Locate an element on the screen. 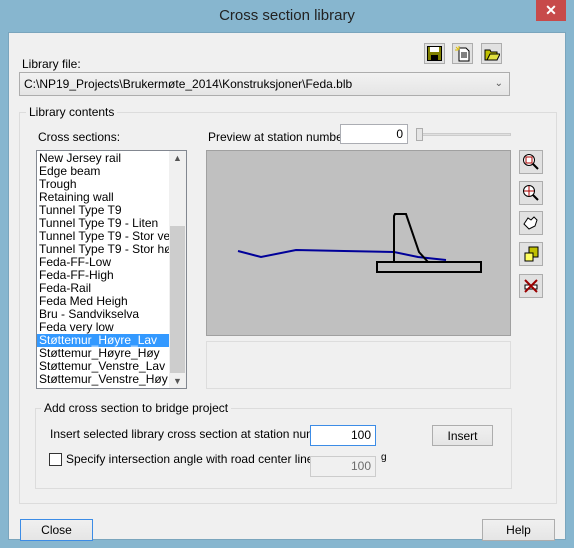 Image resolution: width=574 pixels, height=548 pixels. insert-station-input: 100 is located at coordinates (343, 435).